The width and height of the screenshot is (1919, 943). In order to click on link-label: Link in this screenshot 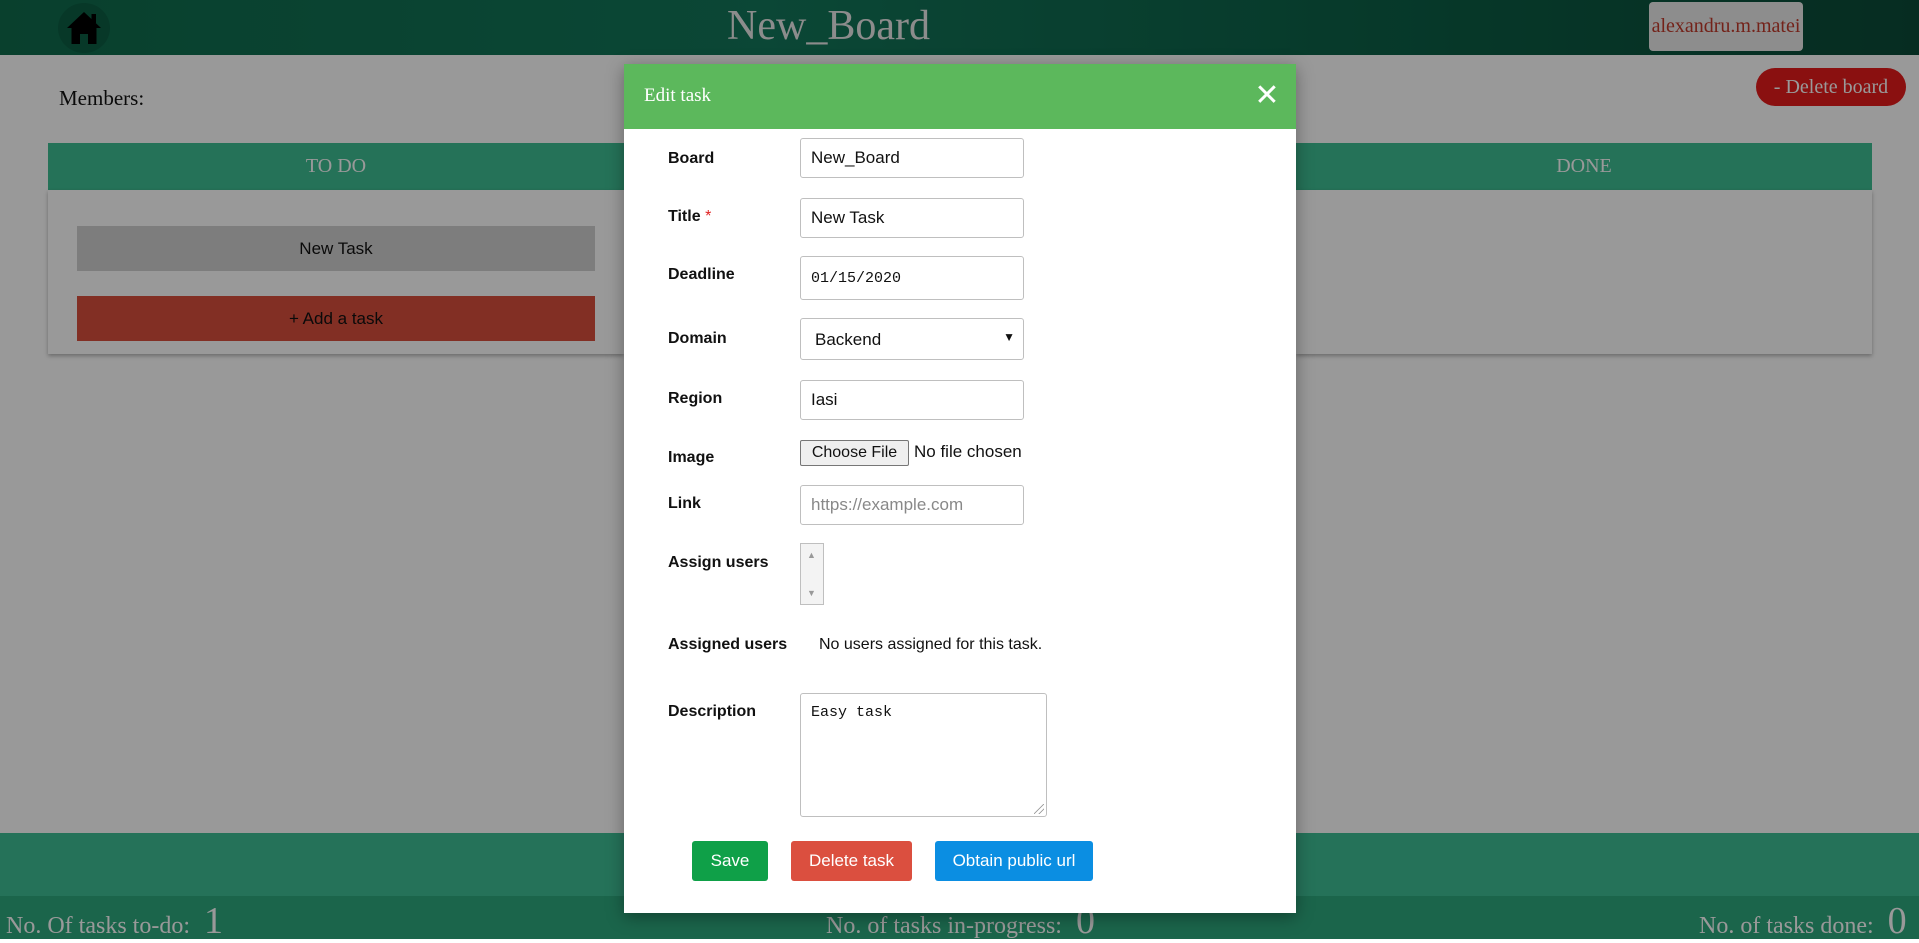, I will do `click(684, 503)`.